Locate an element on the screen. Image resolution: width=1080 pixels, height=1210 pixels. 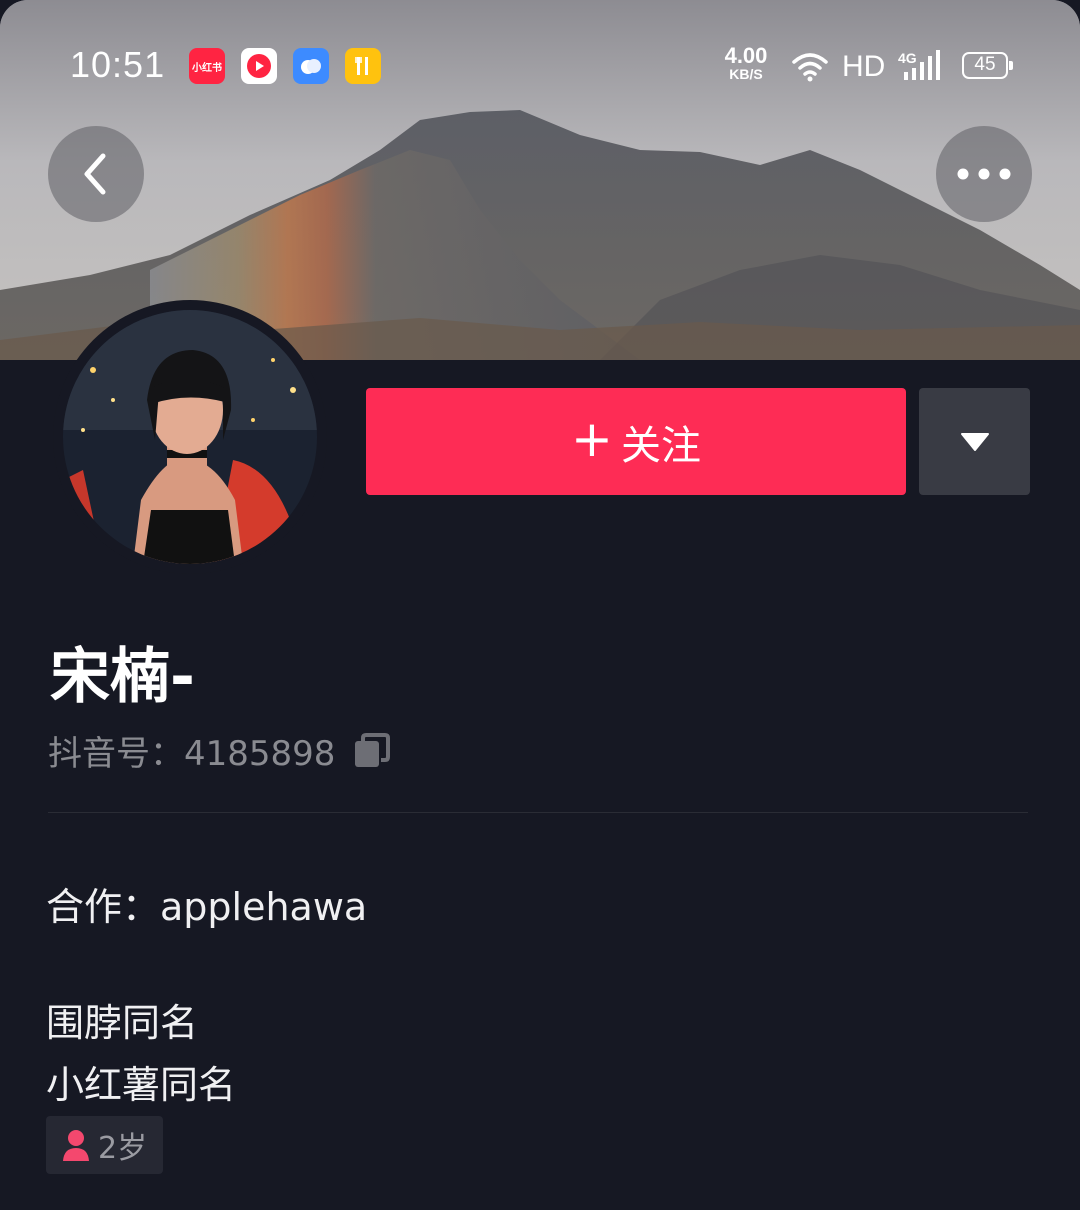
back-button is located at coordinates (96, 174).